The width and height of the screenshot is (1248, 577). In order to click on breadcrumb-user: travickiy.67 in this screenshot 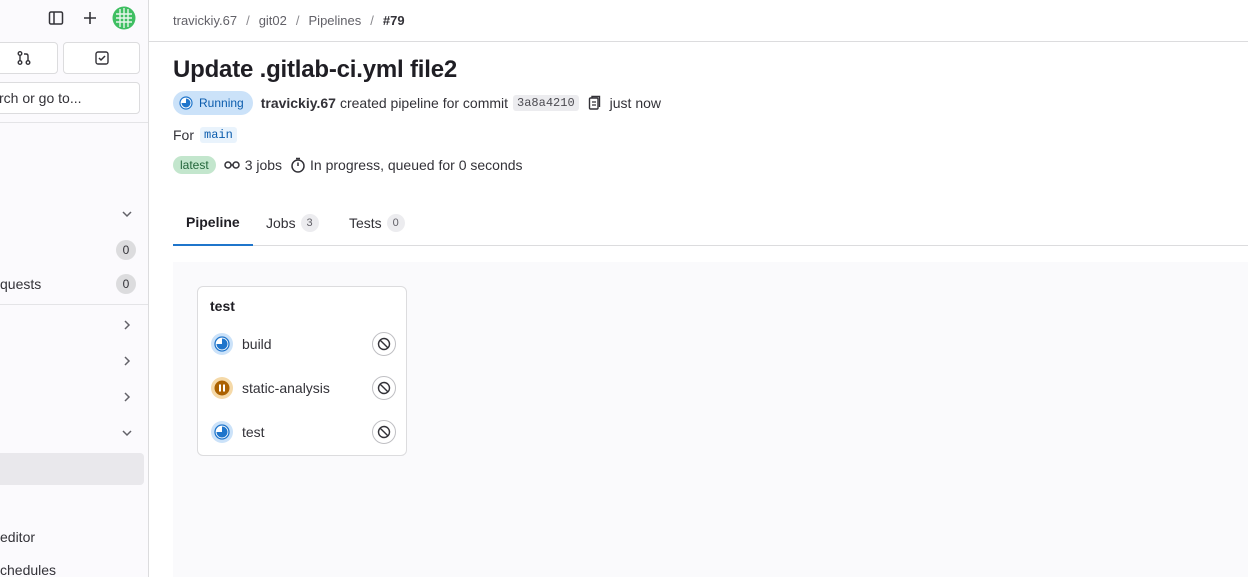, I will do `click(205, 20)`.